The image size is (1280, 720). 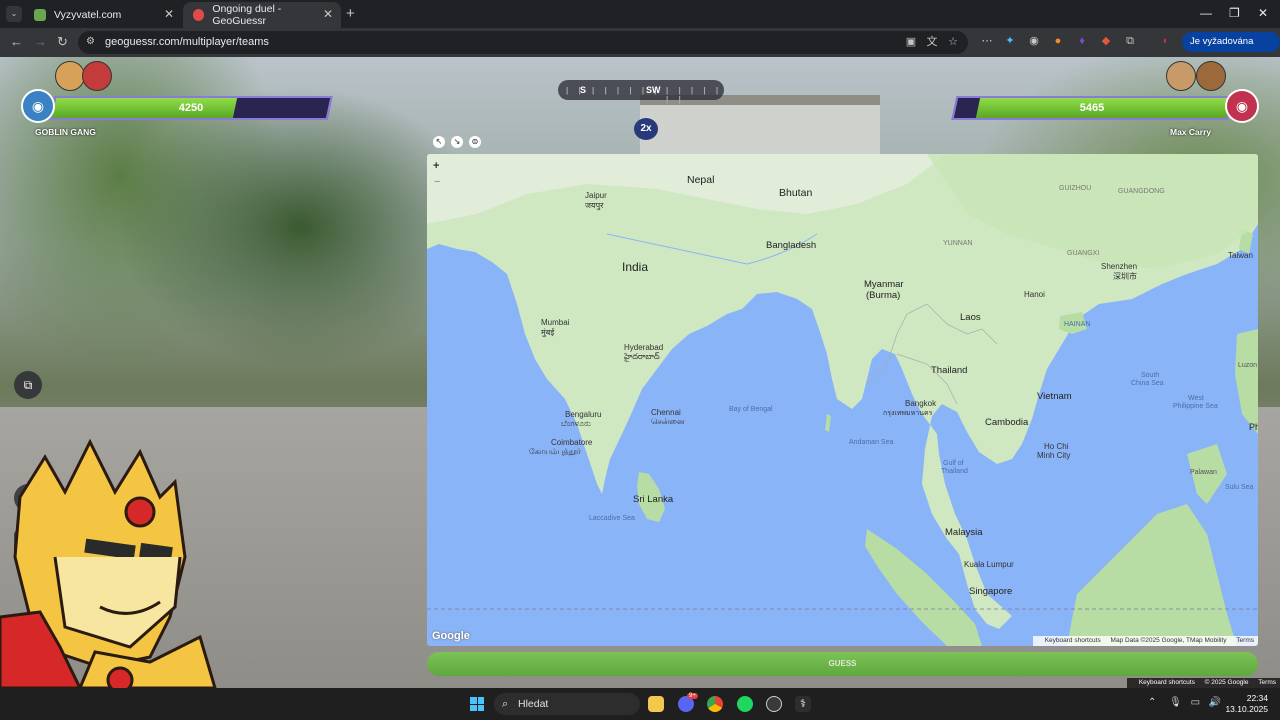 I want to click on action-required-button: Je vyžadována akce⋮, so click(x=1231, y=49).